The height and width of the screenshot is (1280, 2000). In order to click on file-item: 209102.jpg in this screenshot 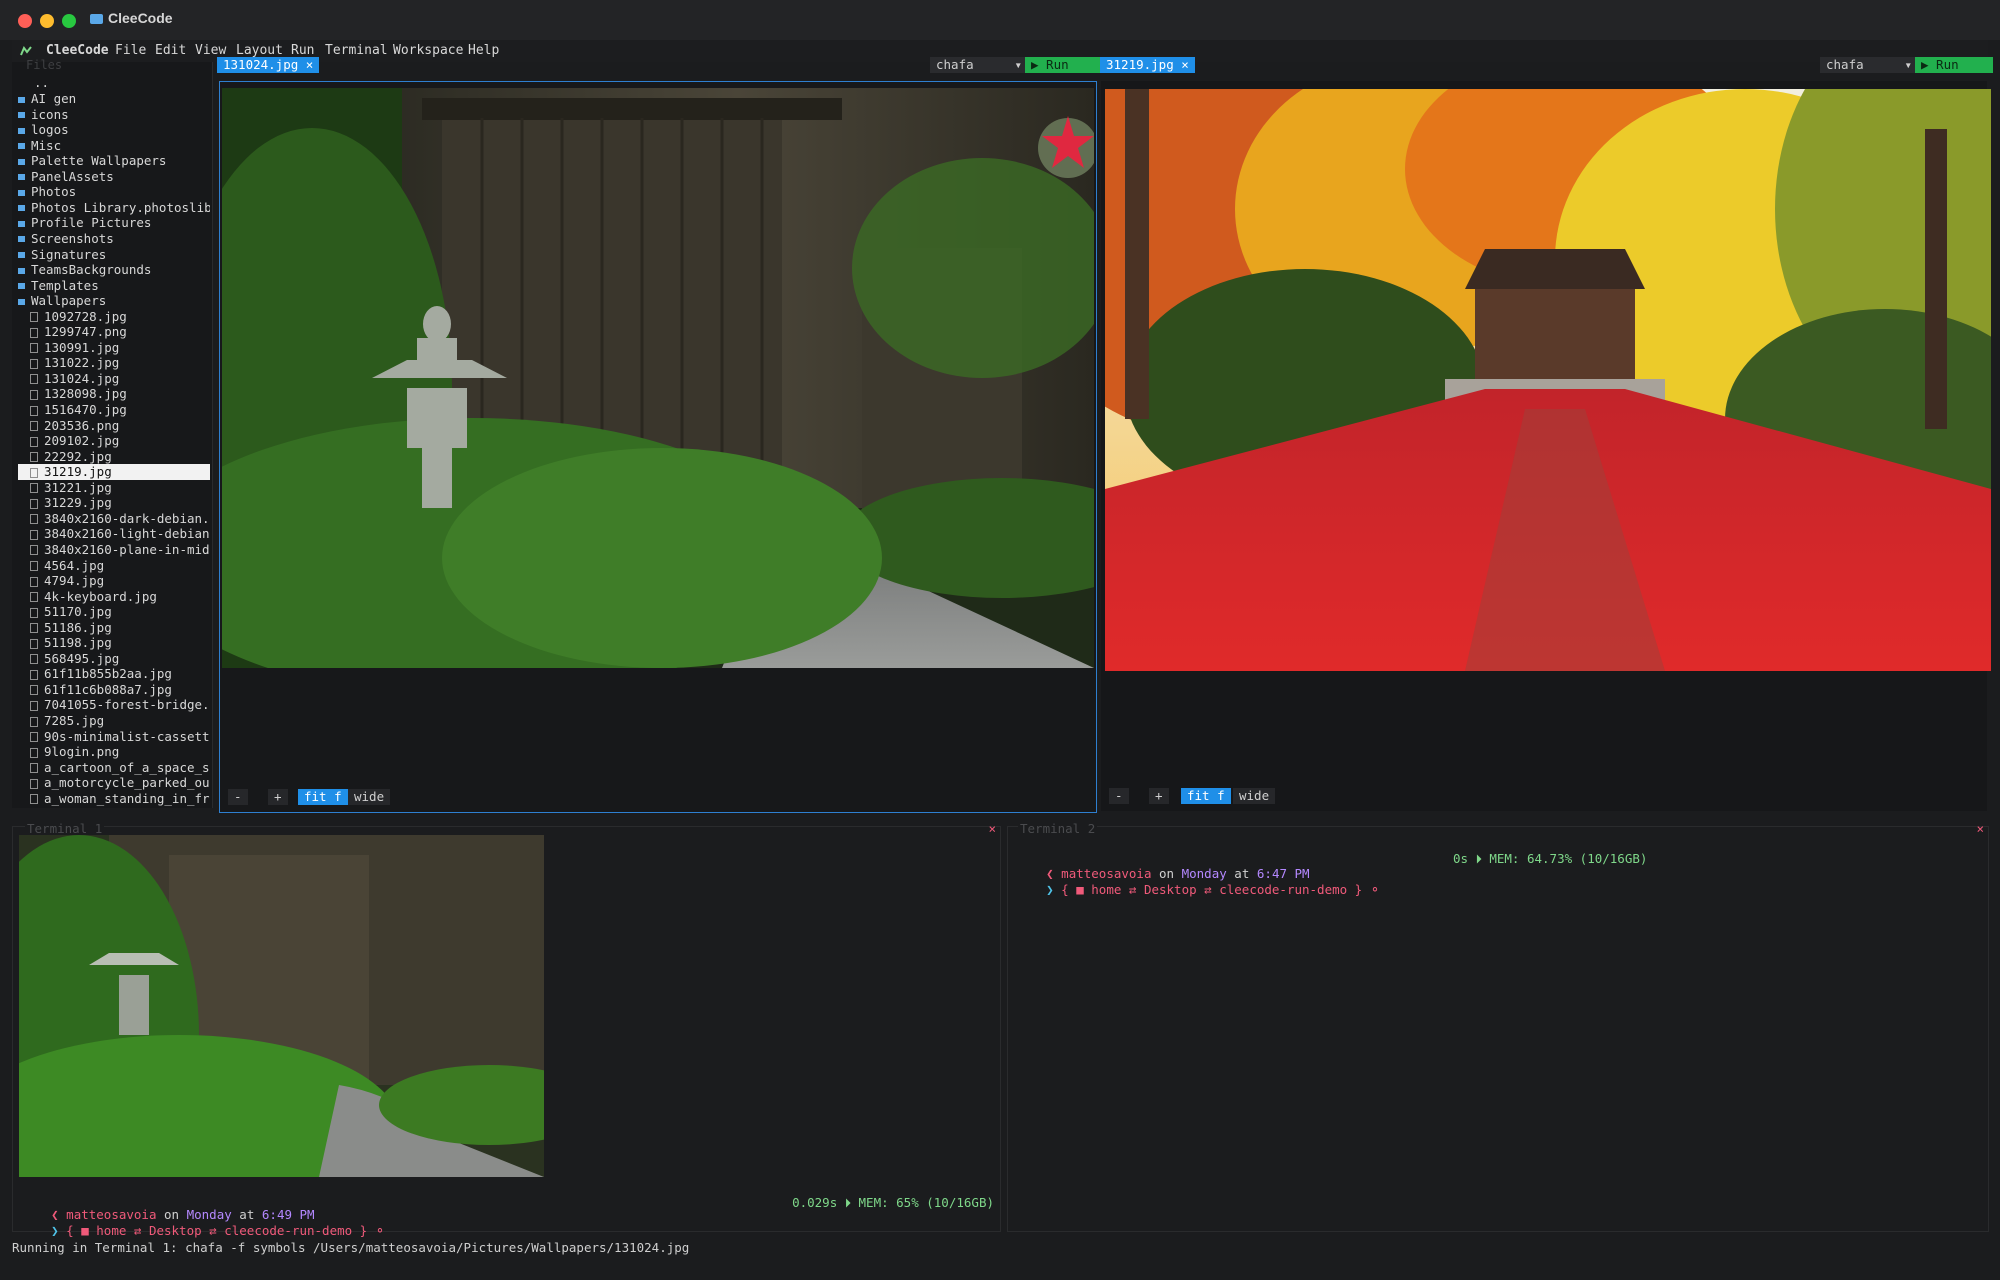, I will do `click(114, 441)`.